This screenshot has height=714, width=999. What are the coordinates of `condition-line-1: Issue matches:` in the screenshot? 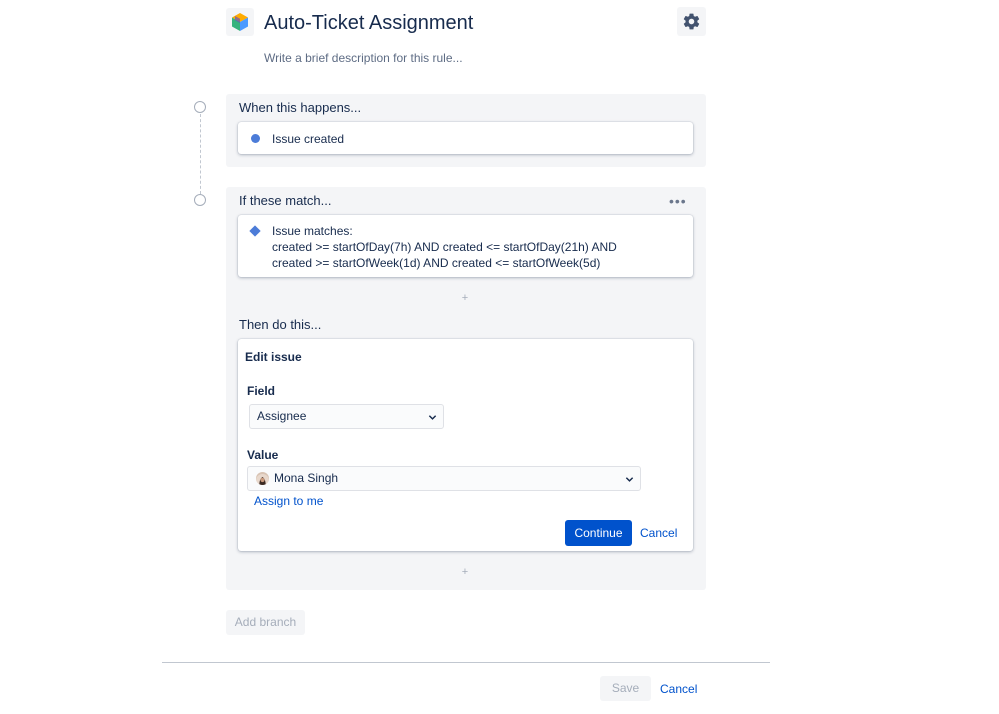 It's located at (312, 231).